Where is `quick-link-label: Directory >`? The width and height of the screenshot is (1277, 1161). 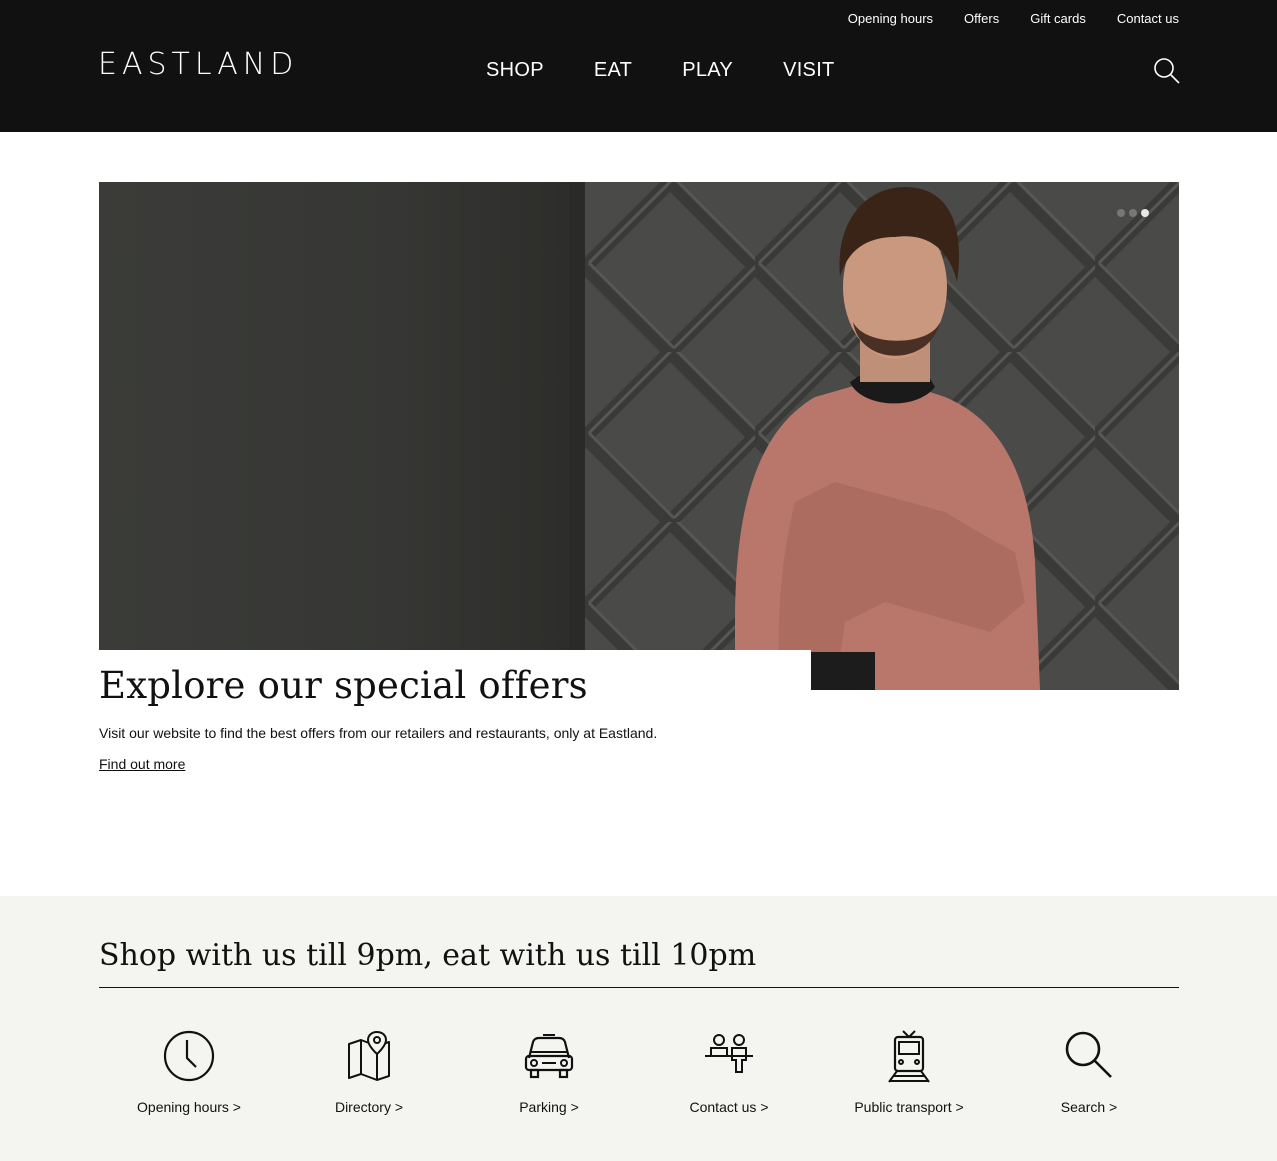 quick-link-label: Directory > is located at coordinates (369, 1107).